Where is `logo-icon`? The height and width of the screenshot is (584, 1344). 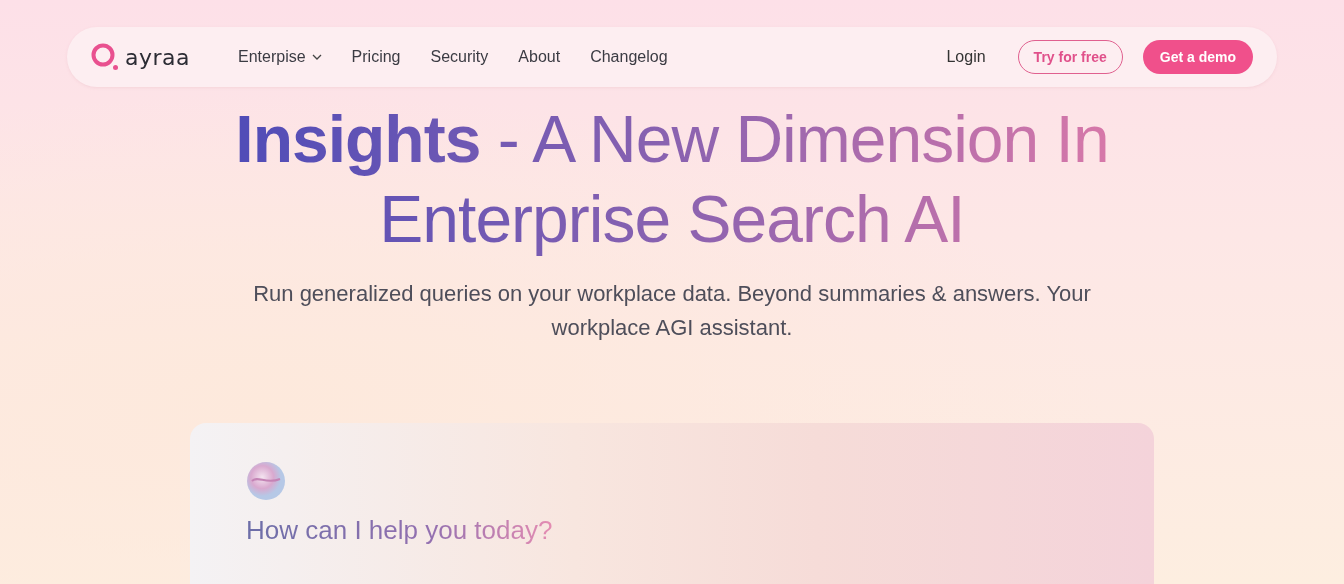 logo-icon is located at coordinates (105, 57).